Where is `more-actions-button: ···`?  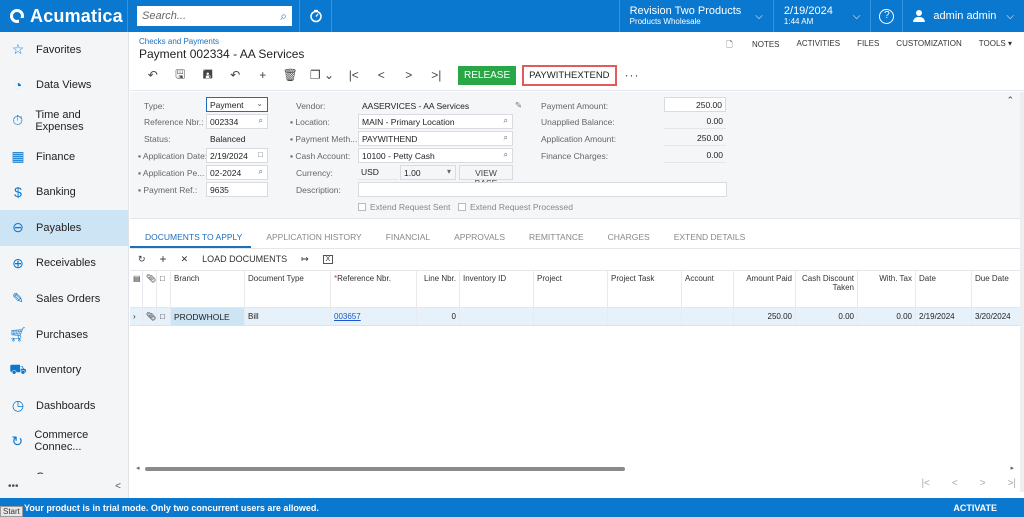
more-actions-button: ··· is located at coordinates (632, 75).